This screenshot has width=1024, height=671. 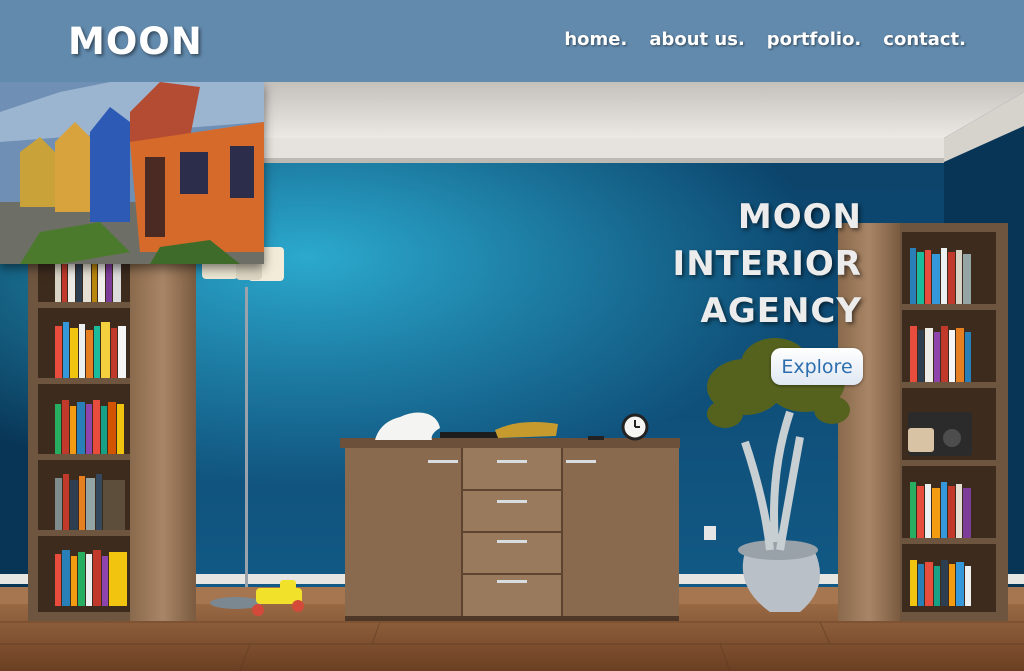 What do you see at coordinates (781, 311) in the screenshot?
I see `hero-title-line-3: AGENCY` at bounding box center [781, 311].